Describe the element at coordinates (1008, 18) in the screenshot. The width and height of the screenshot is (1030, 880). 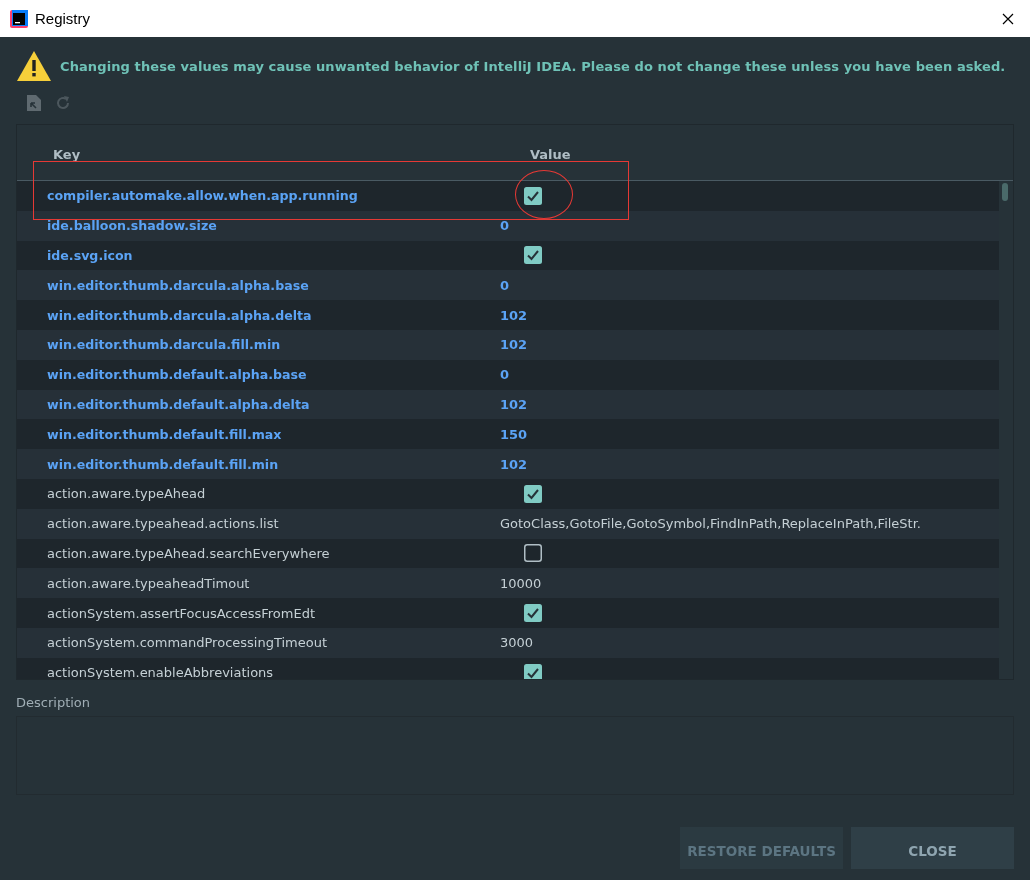
I see `close-icon` at that location.